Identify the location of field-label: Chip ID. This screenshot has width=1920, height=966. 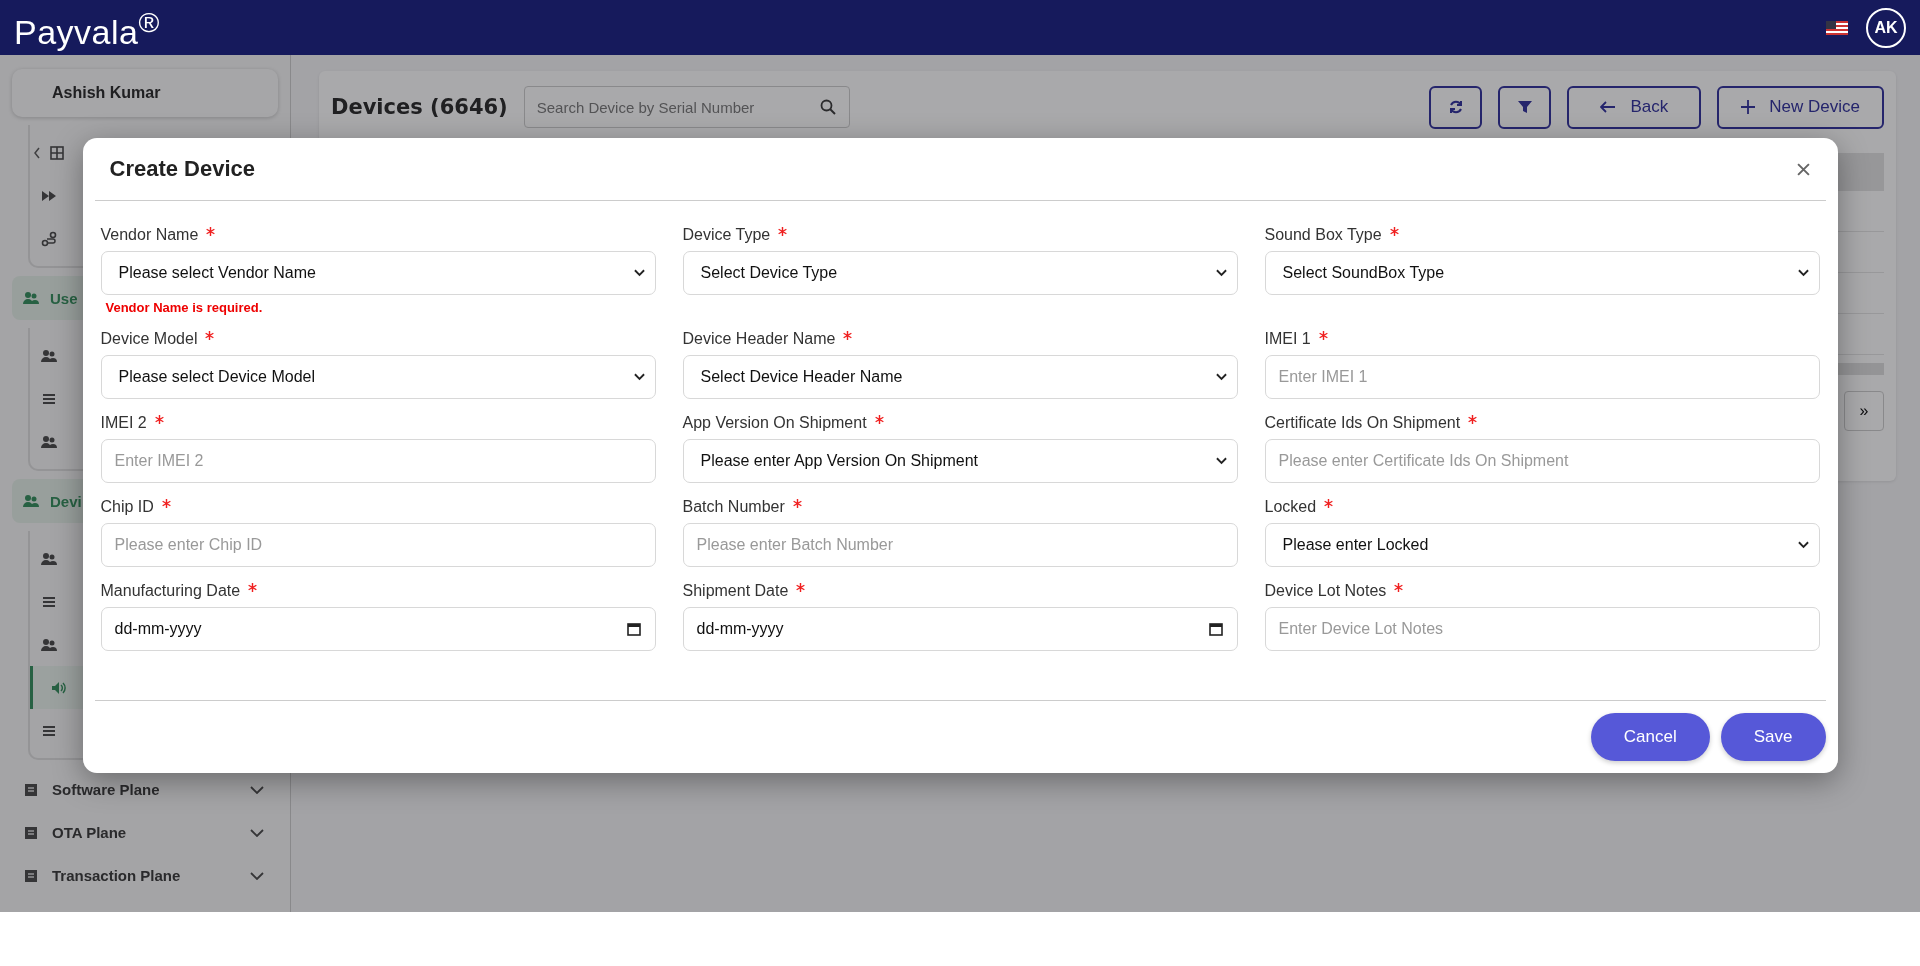
(127, 507).